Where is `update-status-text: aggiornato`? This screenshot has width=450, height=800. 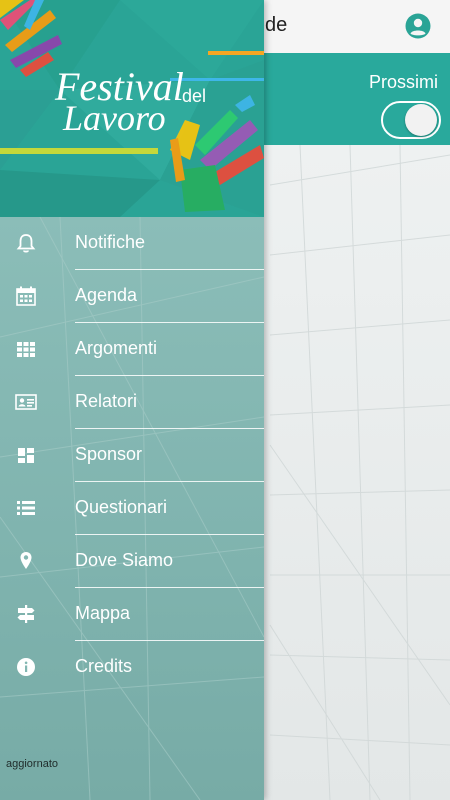
update-status-text: aggiornato is located at coordinates (32, 764).